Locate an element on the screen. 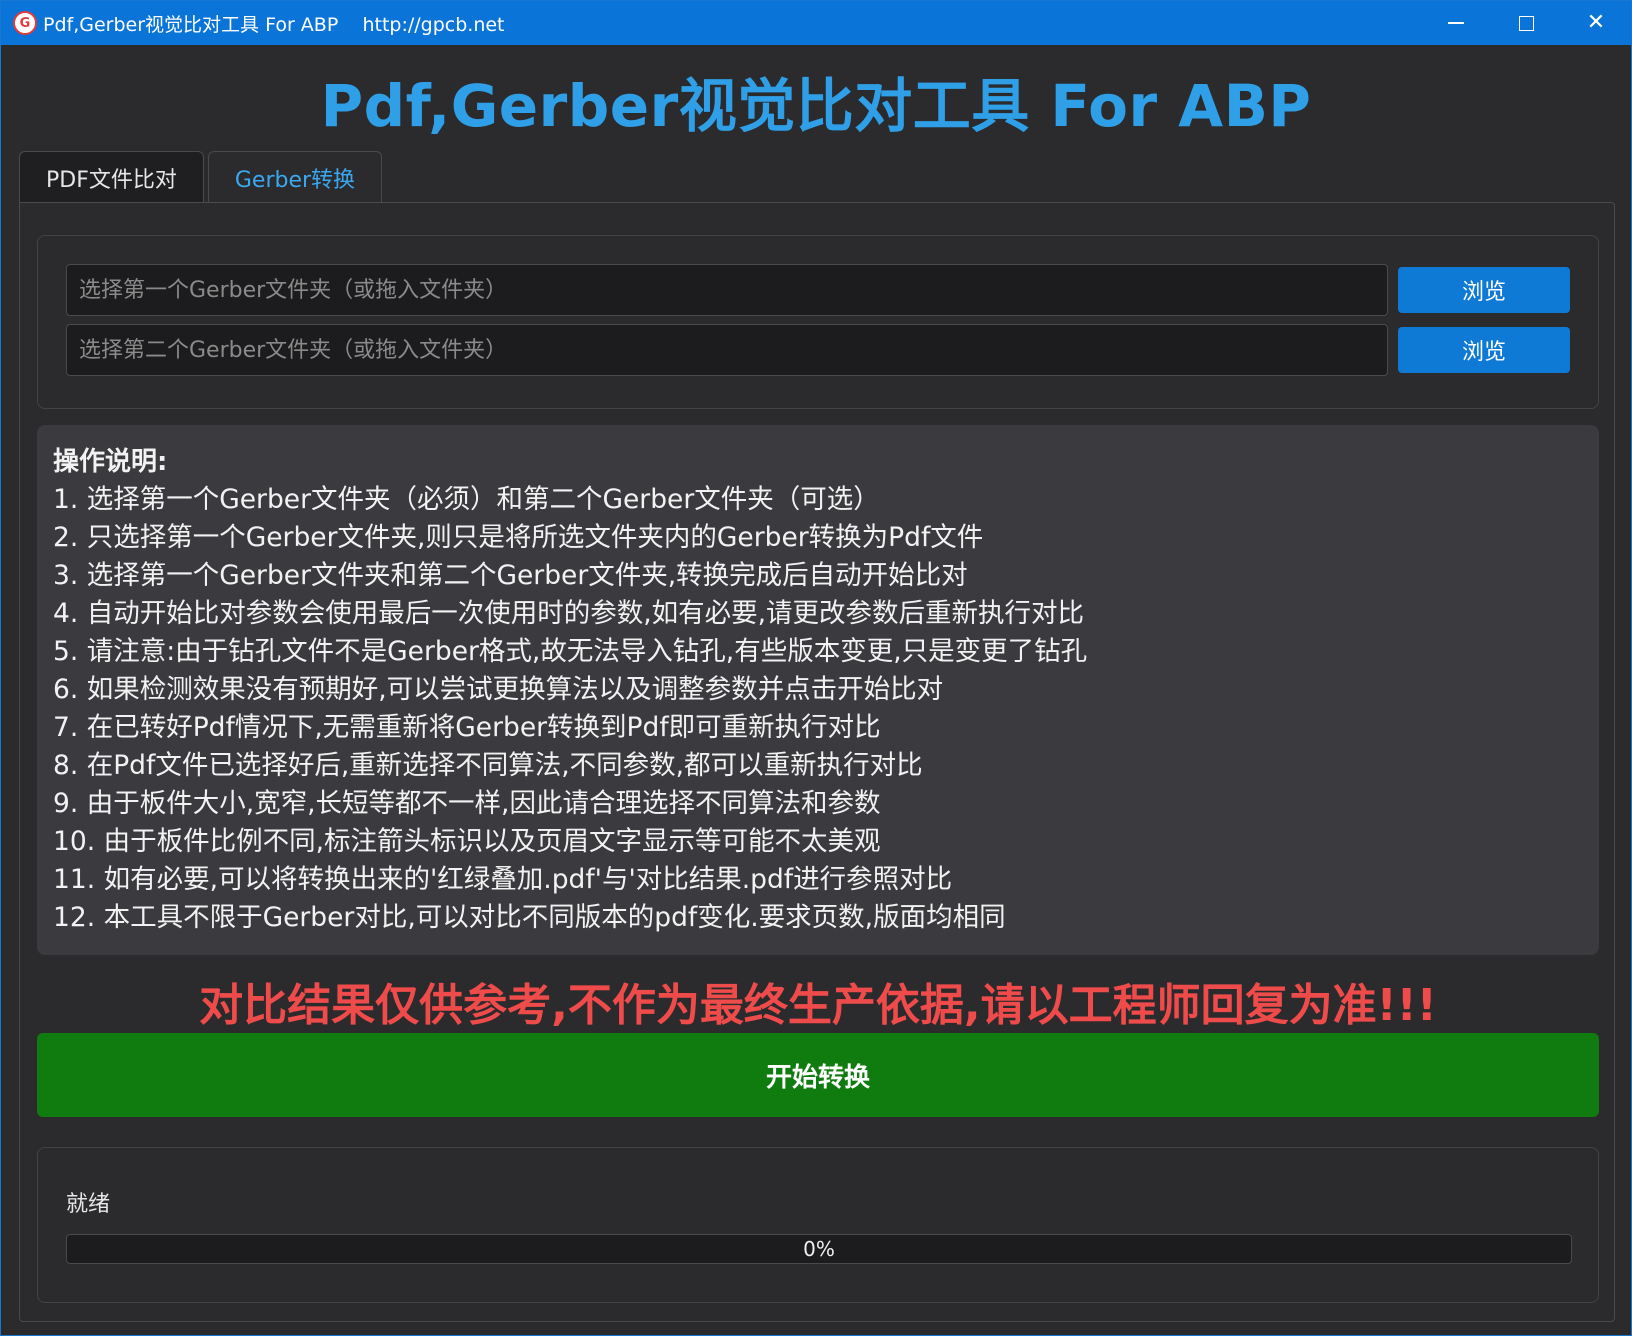 The height and width of the screenshot is (1336, 1632). app-logo-icon: G is located at coordinates (25, 23).